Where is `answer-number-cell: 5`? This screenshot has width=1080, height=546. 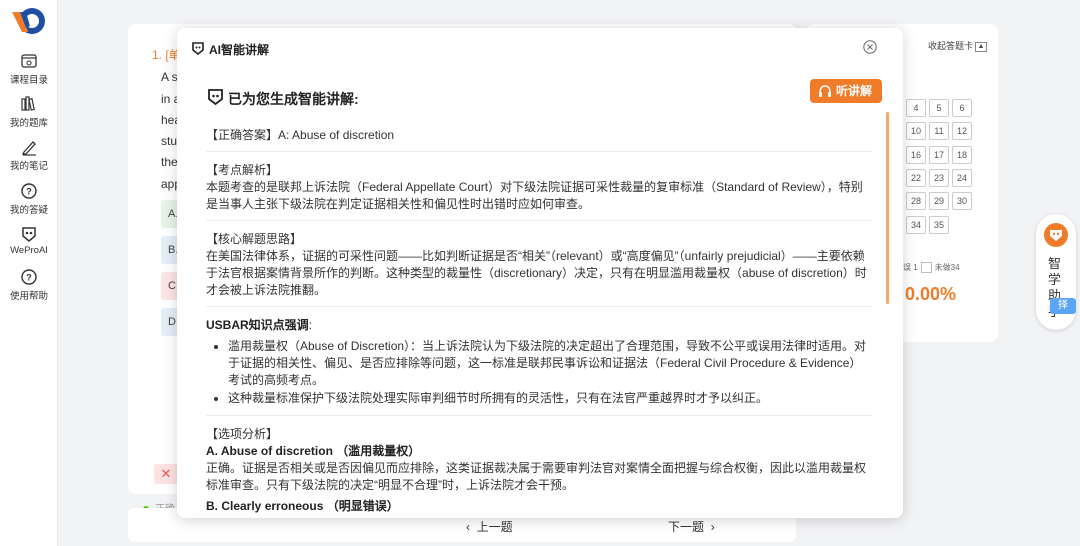
answer-number-cell: 5 is located at coordinates (939, 108).